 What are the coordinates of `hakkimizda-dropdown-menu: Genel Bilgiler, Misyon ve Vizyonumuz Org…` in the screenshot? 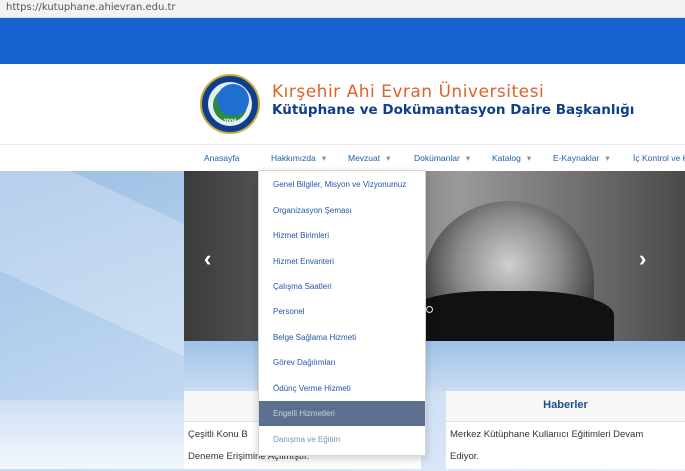 It's located at (342, 313).